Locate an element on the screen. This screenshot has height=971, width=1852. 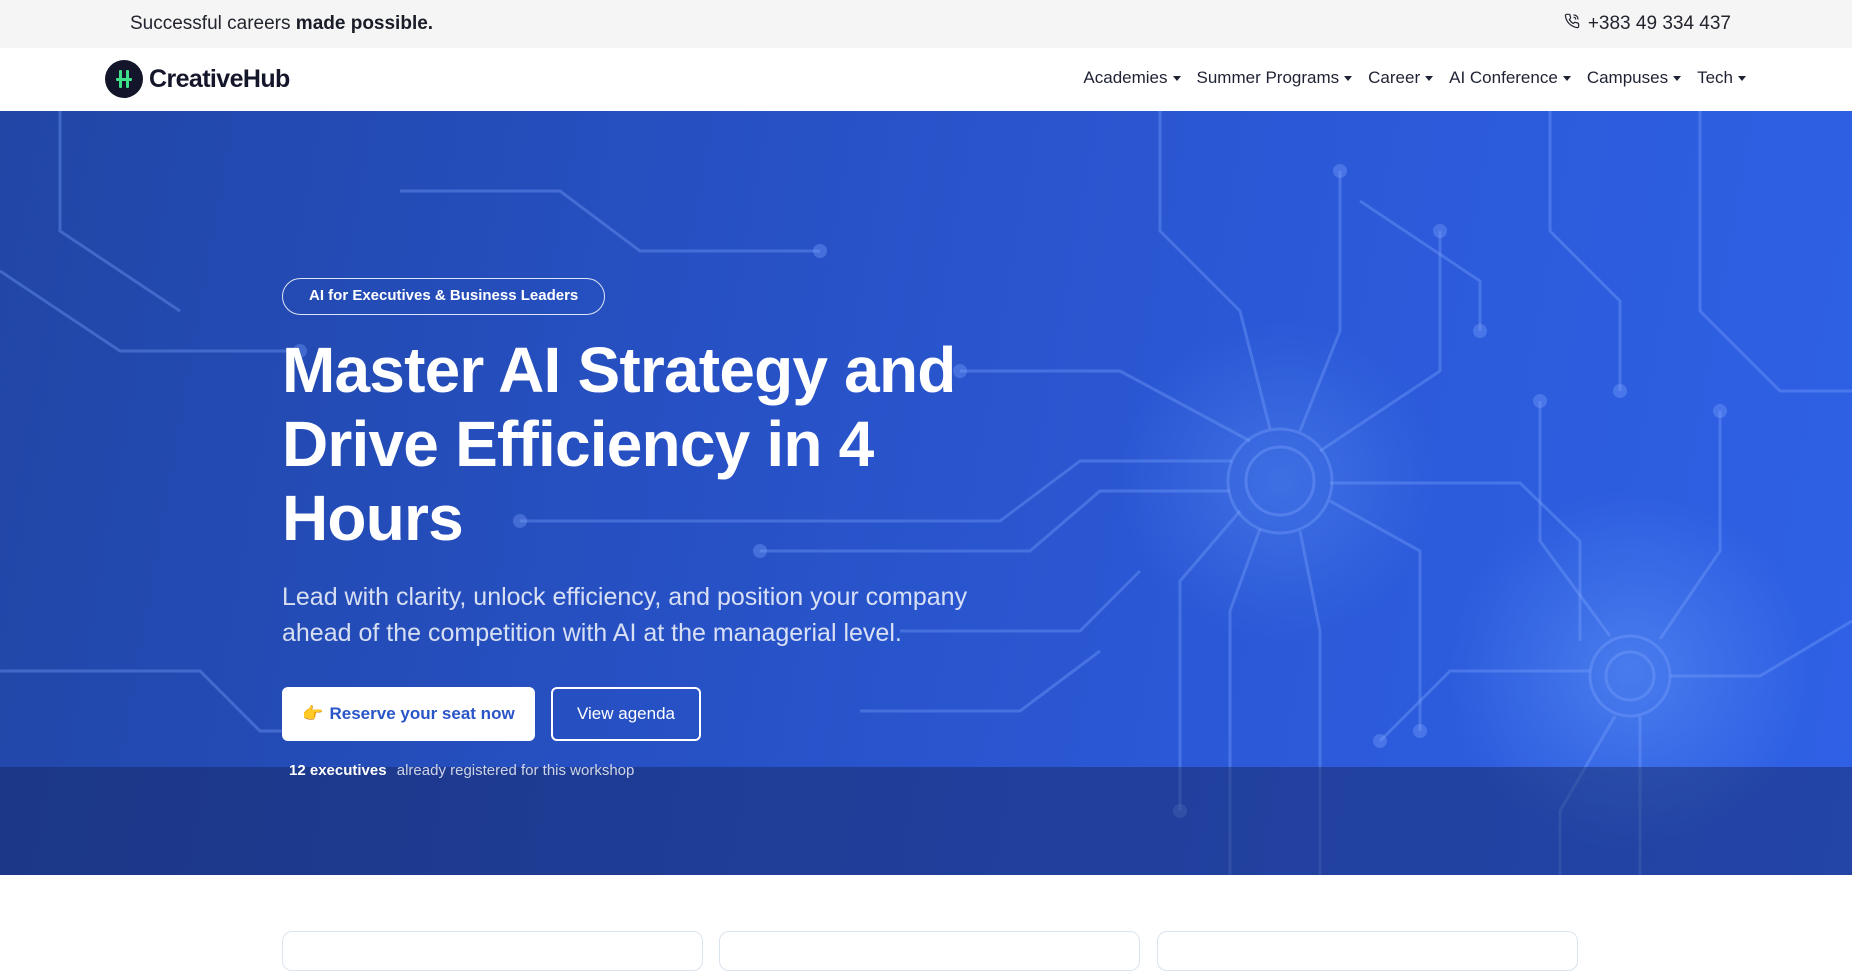
phone-link: +383 49 334 437 is located at coordinates (1647, 24).